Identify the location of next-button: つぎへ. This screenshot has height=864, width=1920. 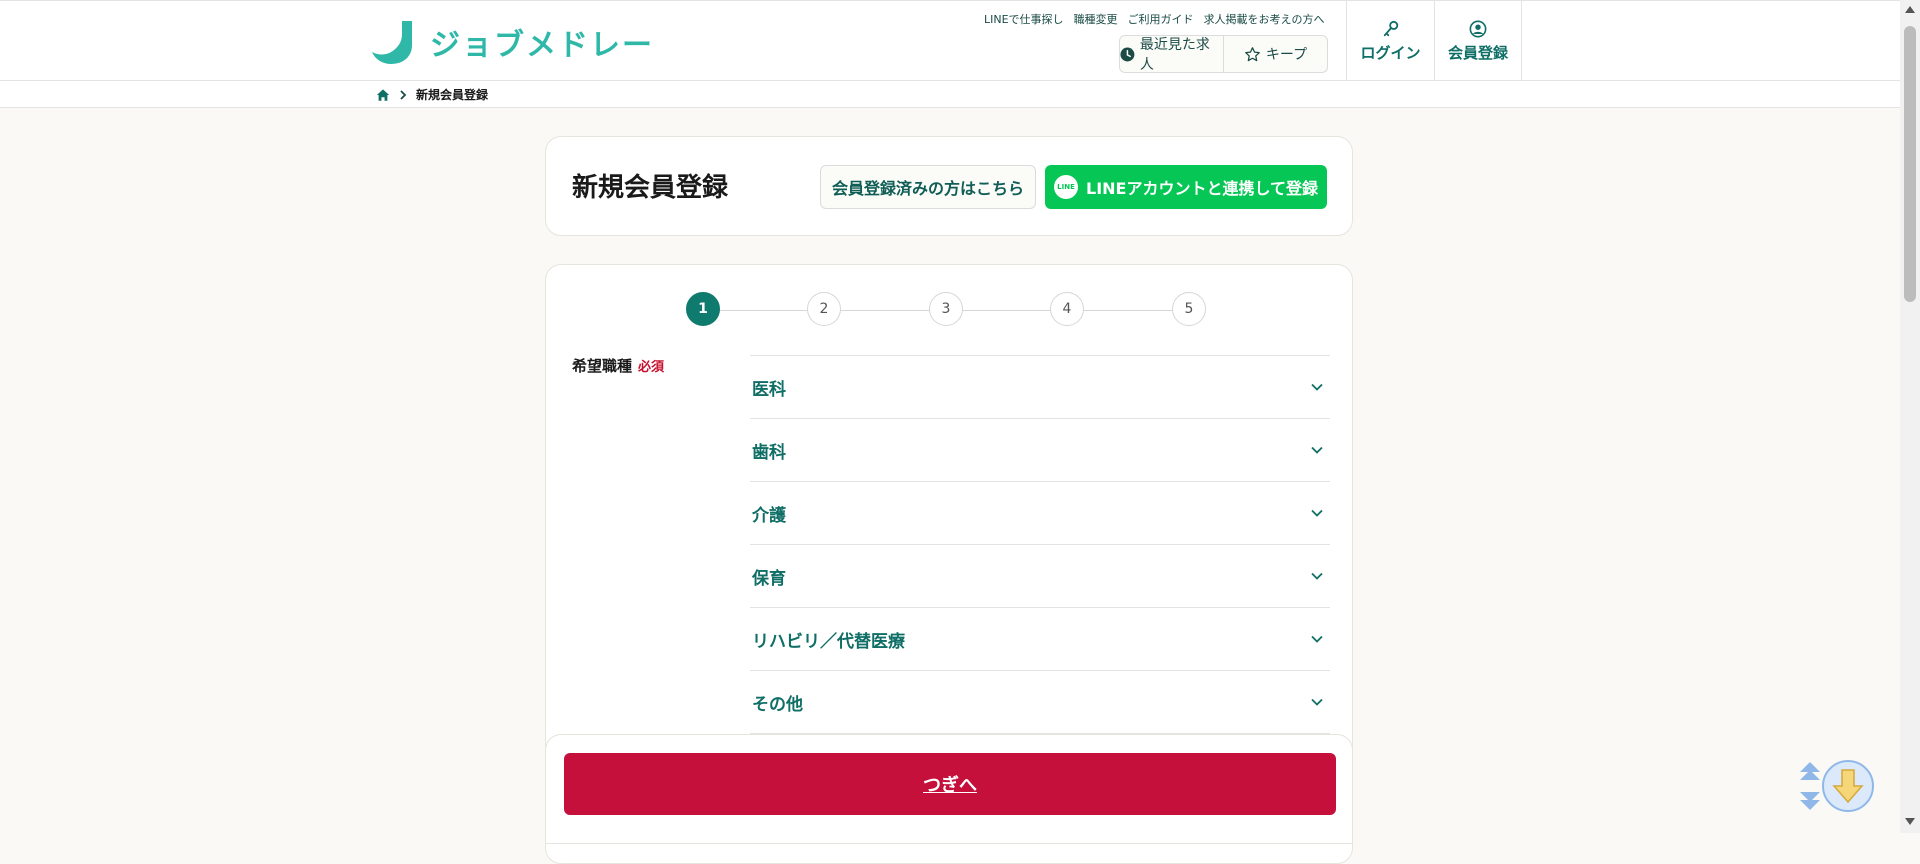
(950, 784).